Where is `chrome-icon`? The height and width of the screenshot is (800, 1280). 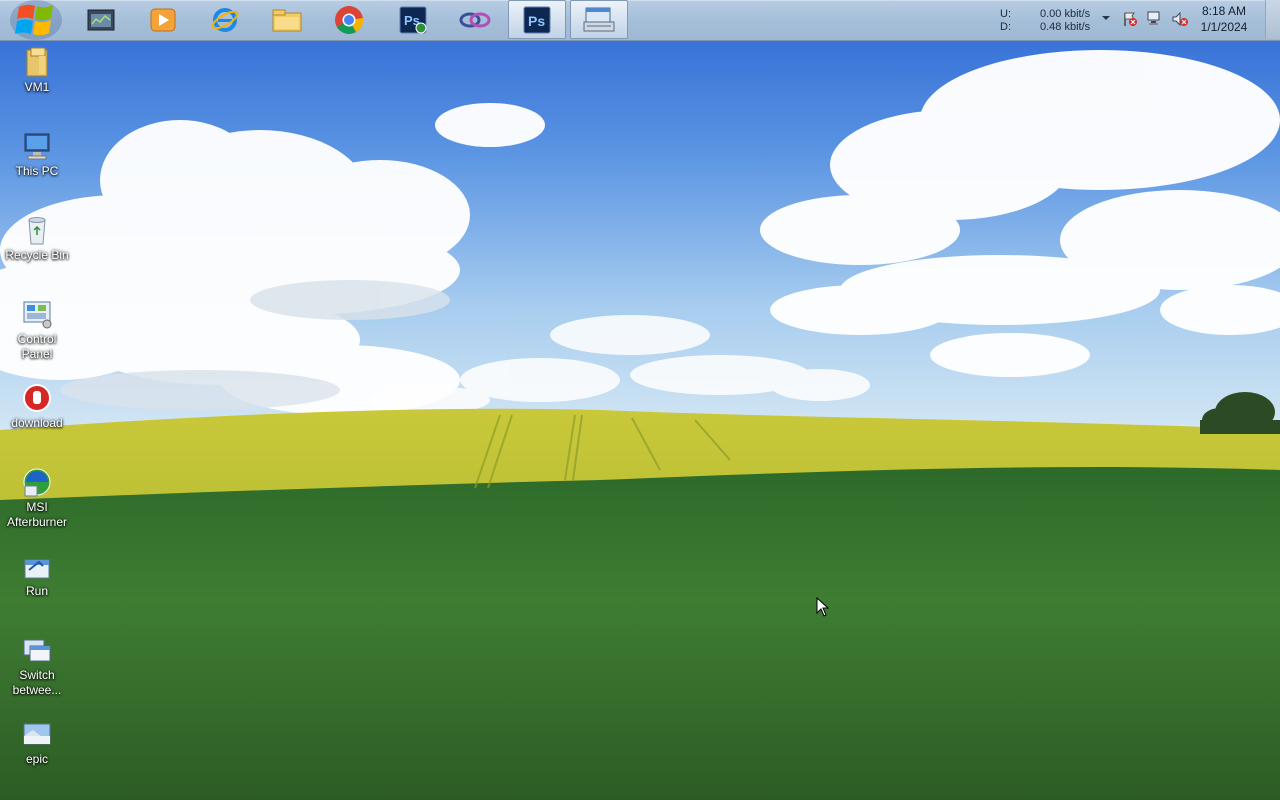
chrome-icon is located at coordinates (349, 19).